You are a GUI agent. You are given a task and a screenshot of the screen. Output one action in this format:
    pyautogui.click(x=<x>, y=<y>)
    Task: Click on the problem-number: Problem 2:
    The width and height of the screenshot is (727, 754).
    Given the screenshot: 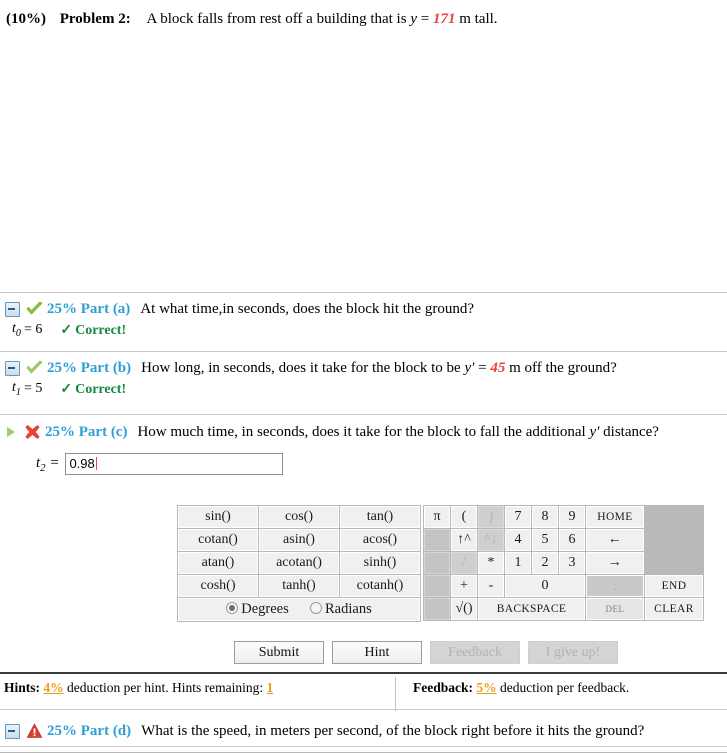 What is the action you would take?
    pyautogui.click(x=95, y=19)
    